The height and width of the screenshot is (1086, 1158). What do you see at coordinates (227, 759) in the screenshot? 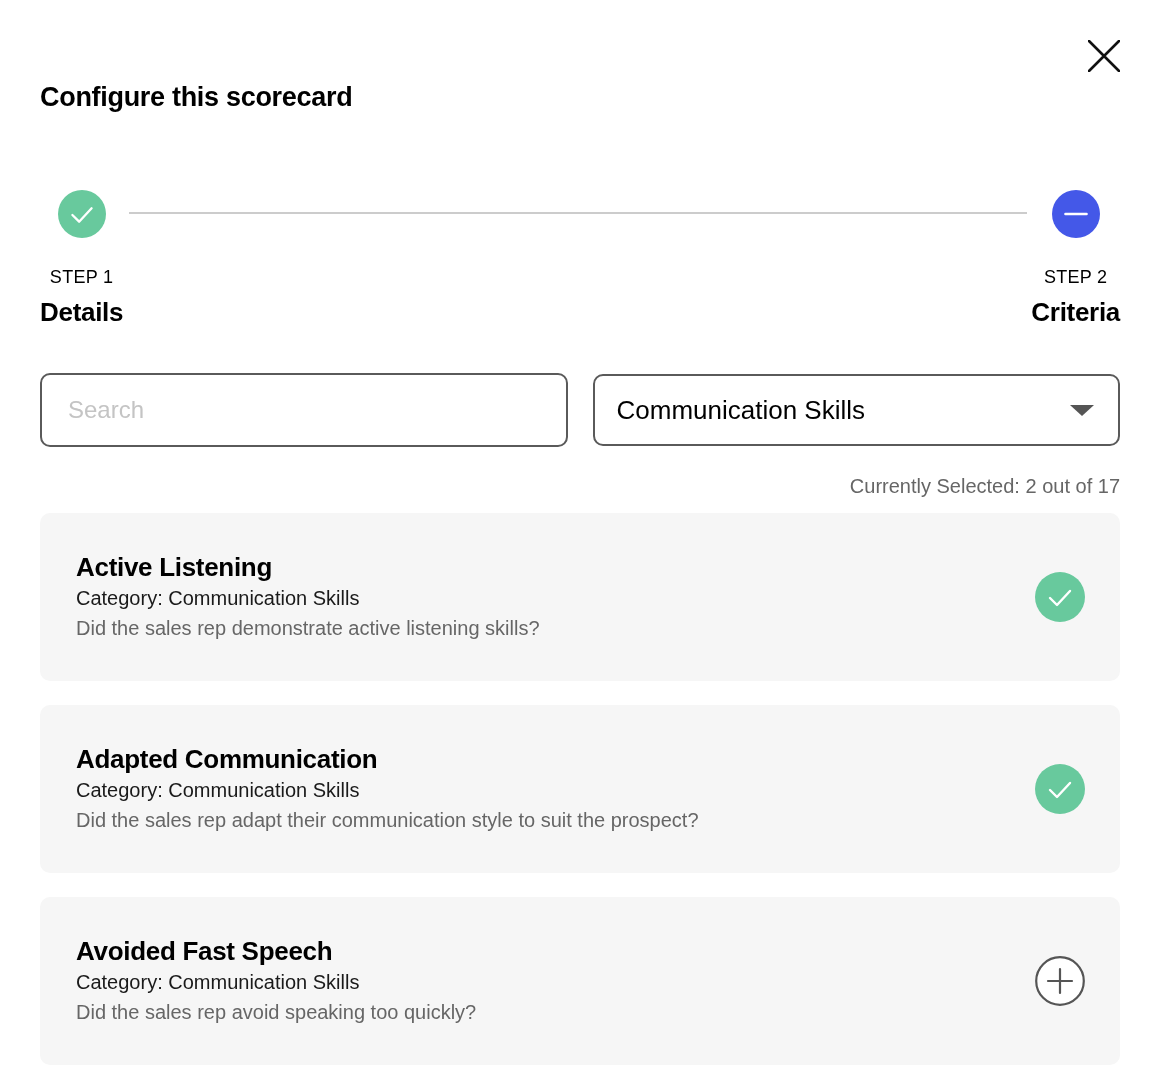
I see `criterion-title: Adapted Communication` at bounding box center [227, 759].